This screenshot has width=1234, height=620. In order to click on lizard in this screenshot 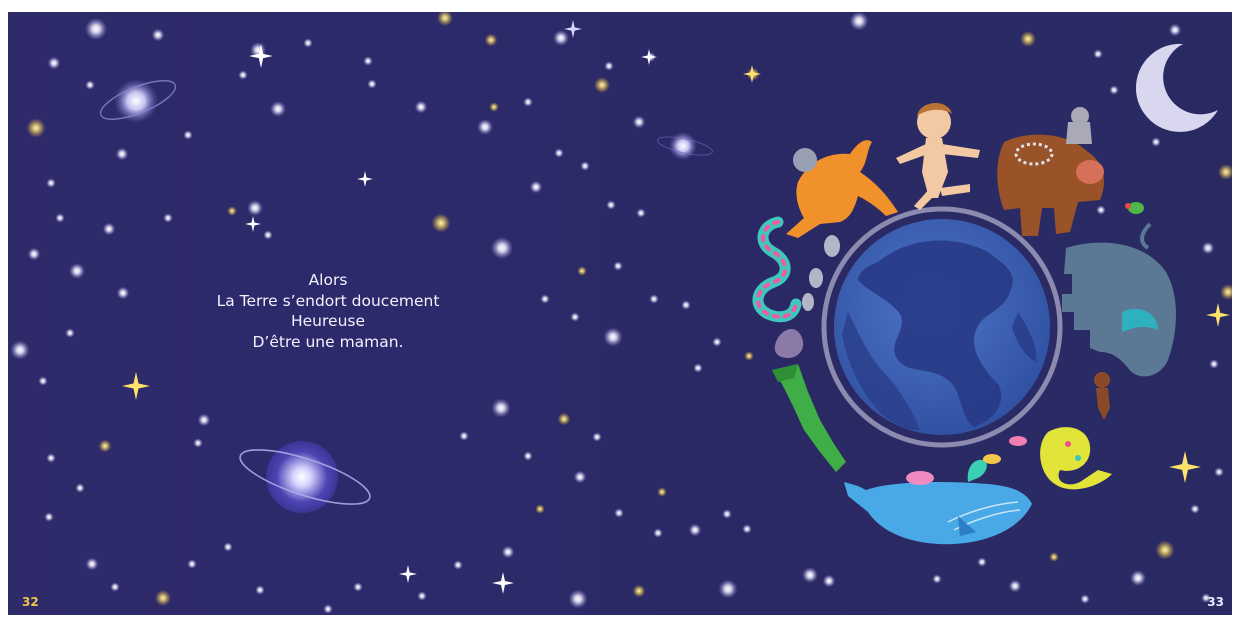, I will do `click(1076, 458)`.